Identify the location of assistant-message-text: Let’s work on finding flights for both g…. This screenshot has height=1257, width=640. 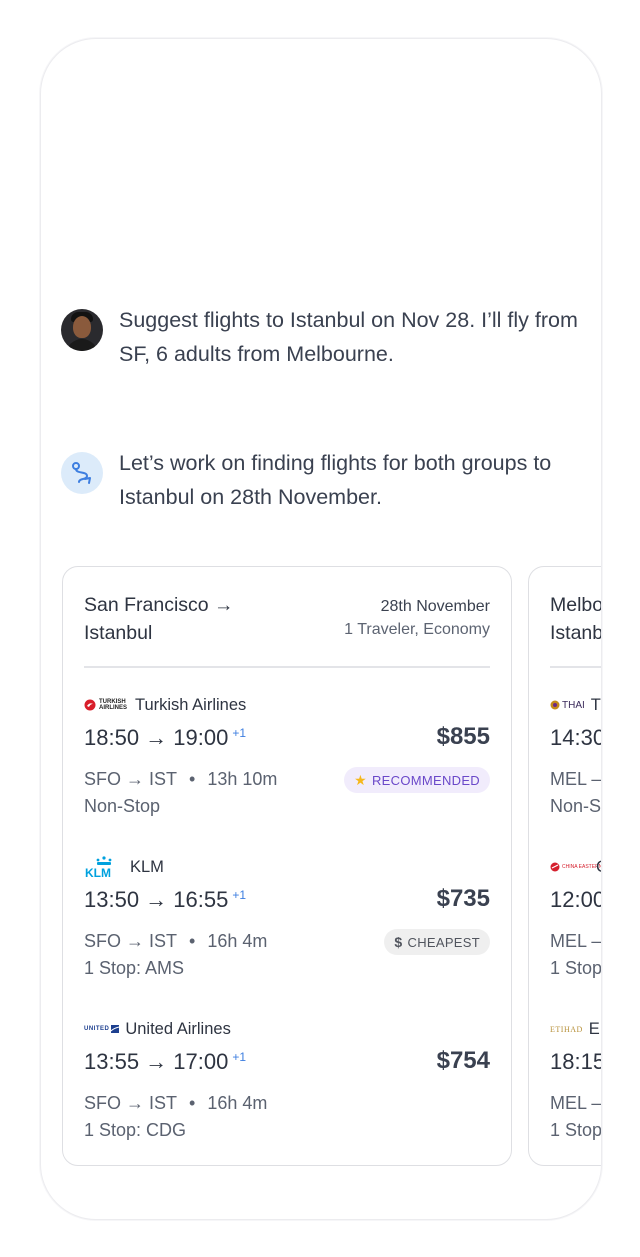
(335, 480).